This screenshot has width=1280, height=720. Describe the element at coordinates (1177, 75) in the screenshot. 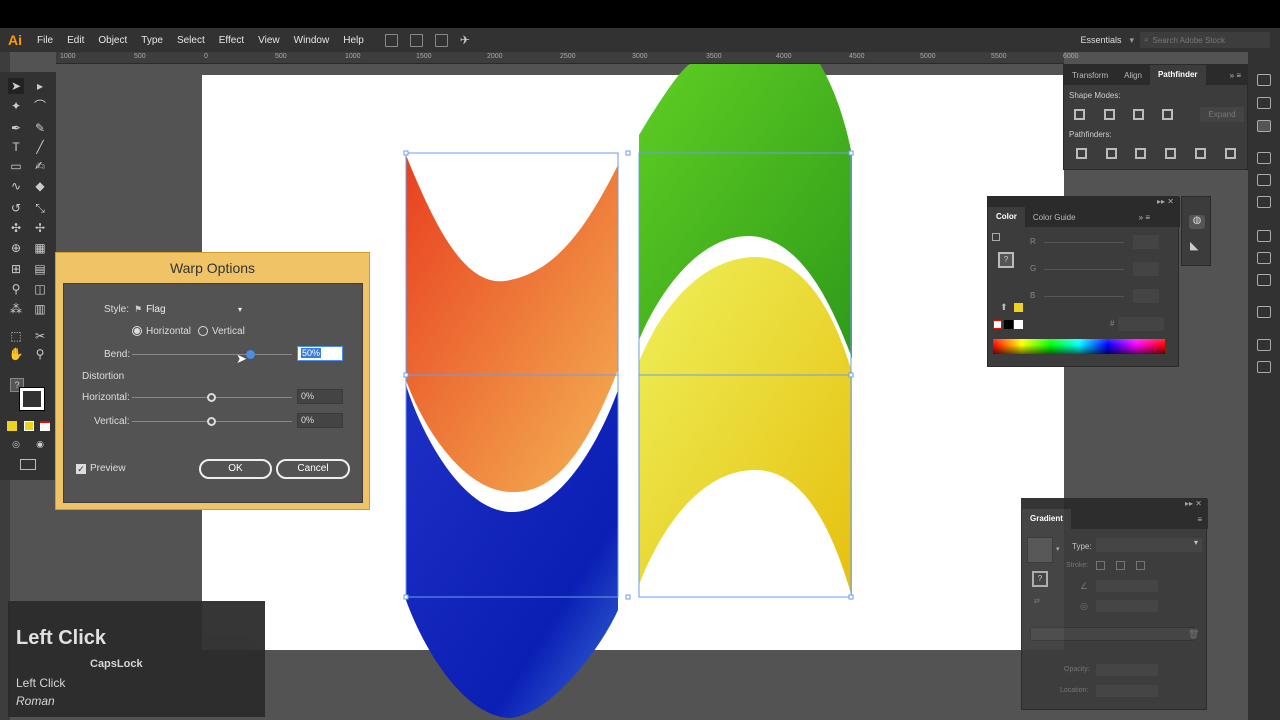

I see `tab-pathfinder: Pathfinder` at that location.